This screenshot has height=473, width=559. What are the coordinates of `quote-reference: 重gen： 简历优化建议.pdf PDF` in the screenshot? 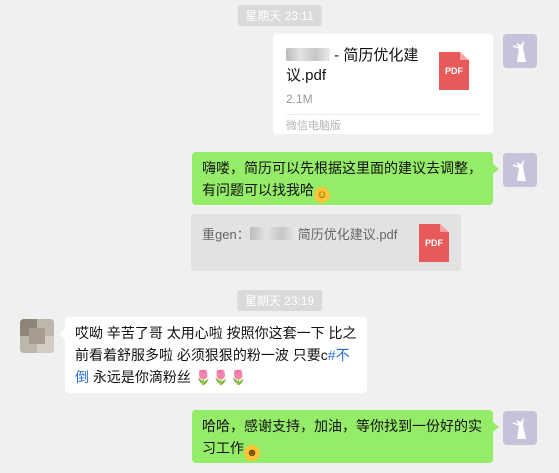 It's located at (326, 242).